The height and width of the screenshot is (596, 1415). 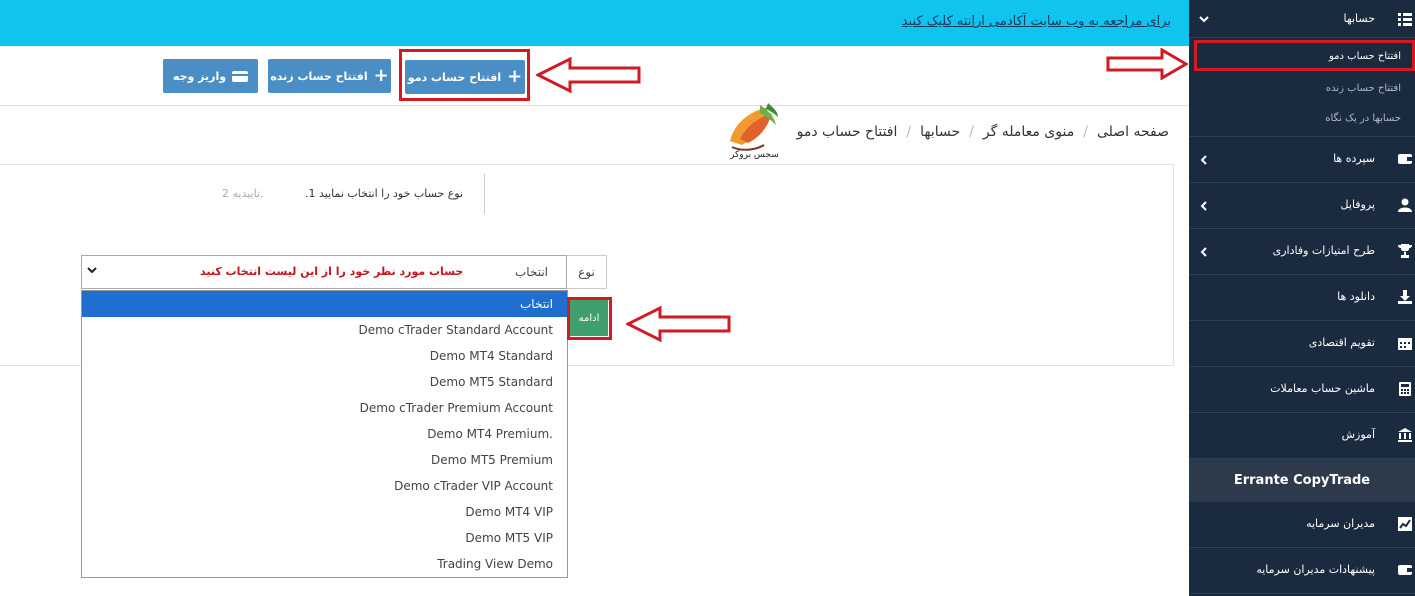 I want to click on breadcrumb-trader-menu: منوی معامله گر, so click(x=1028, y=132).